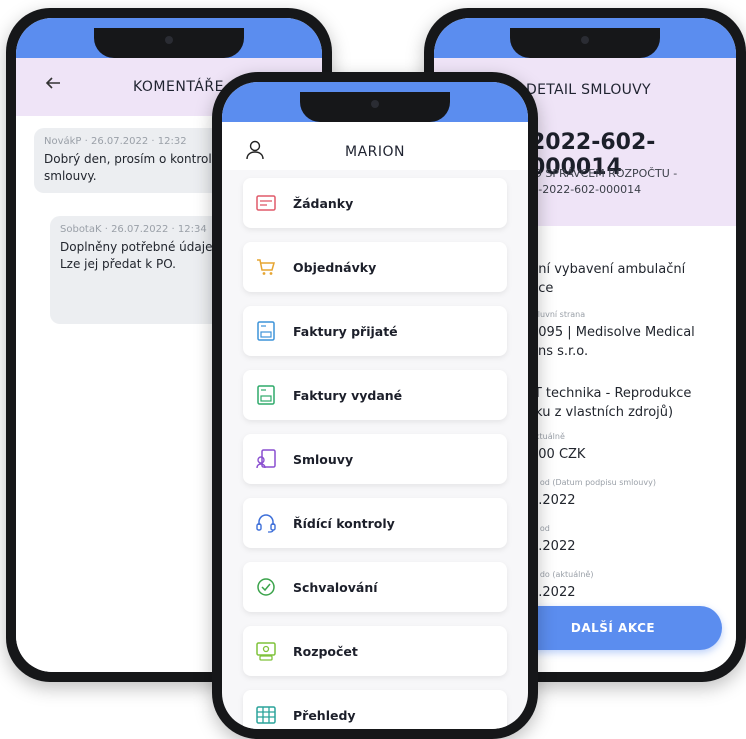 The height and width of the screenshot is (739, 746). What do you see at coordinates (559, 351) in the screenshot?
I see `field-value: ons s.r.o.` at bounding box center [559, 351].